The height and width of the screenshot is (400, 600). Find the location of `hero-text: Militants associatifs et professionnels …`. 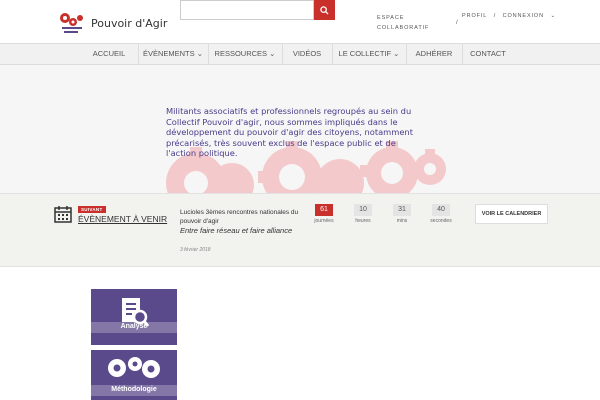

hero-text: Militants associatifs et professionnels … is located at coordinates (289, 132).